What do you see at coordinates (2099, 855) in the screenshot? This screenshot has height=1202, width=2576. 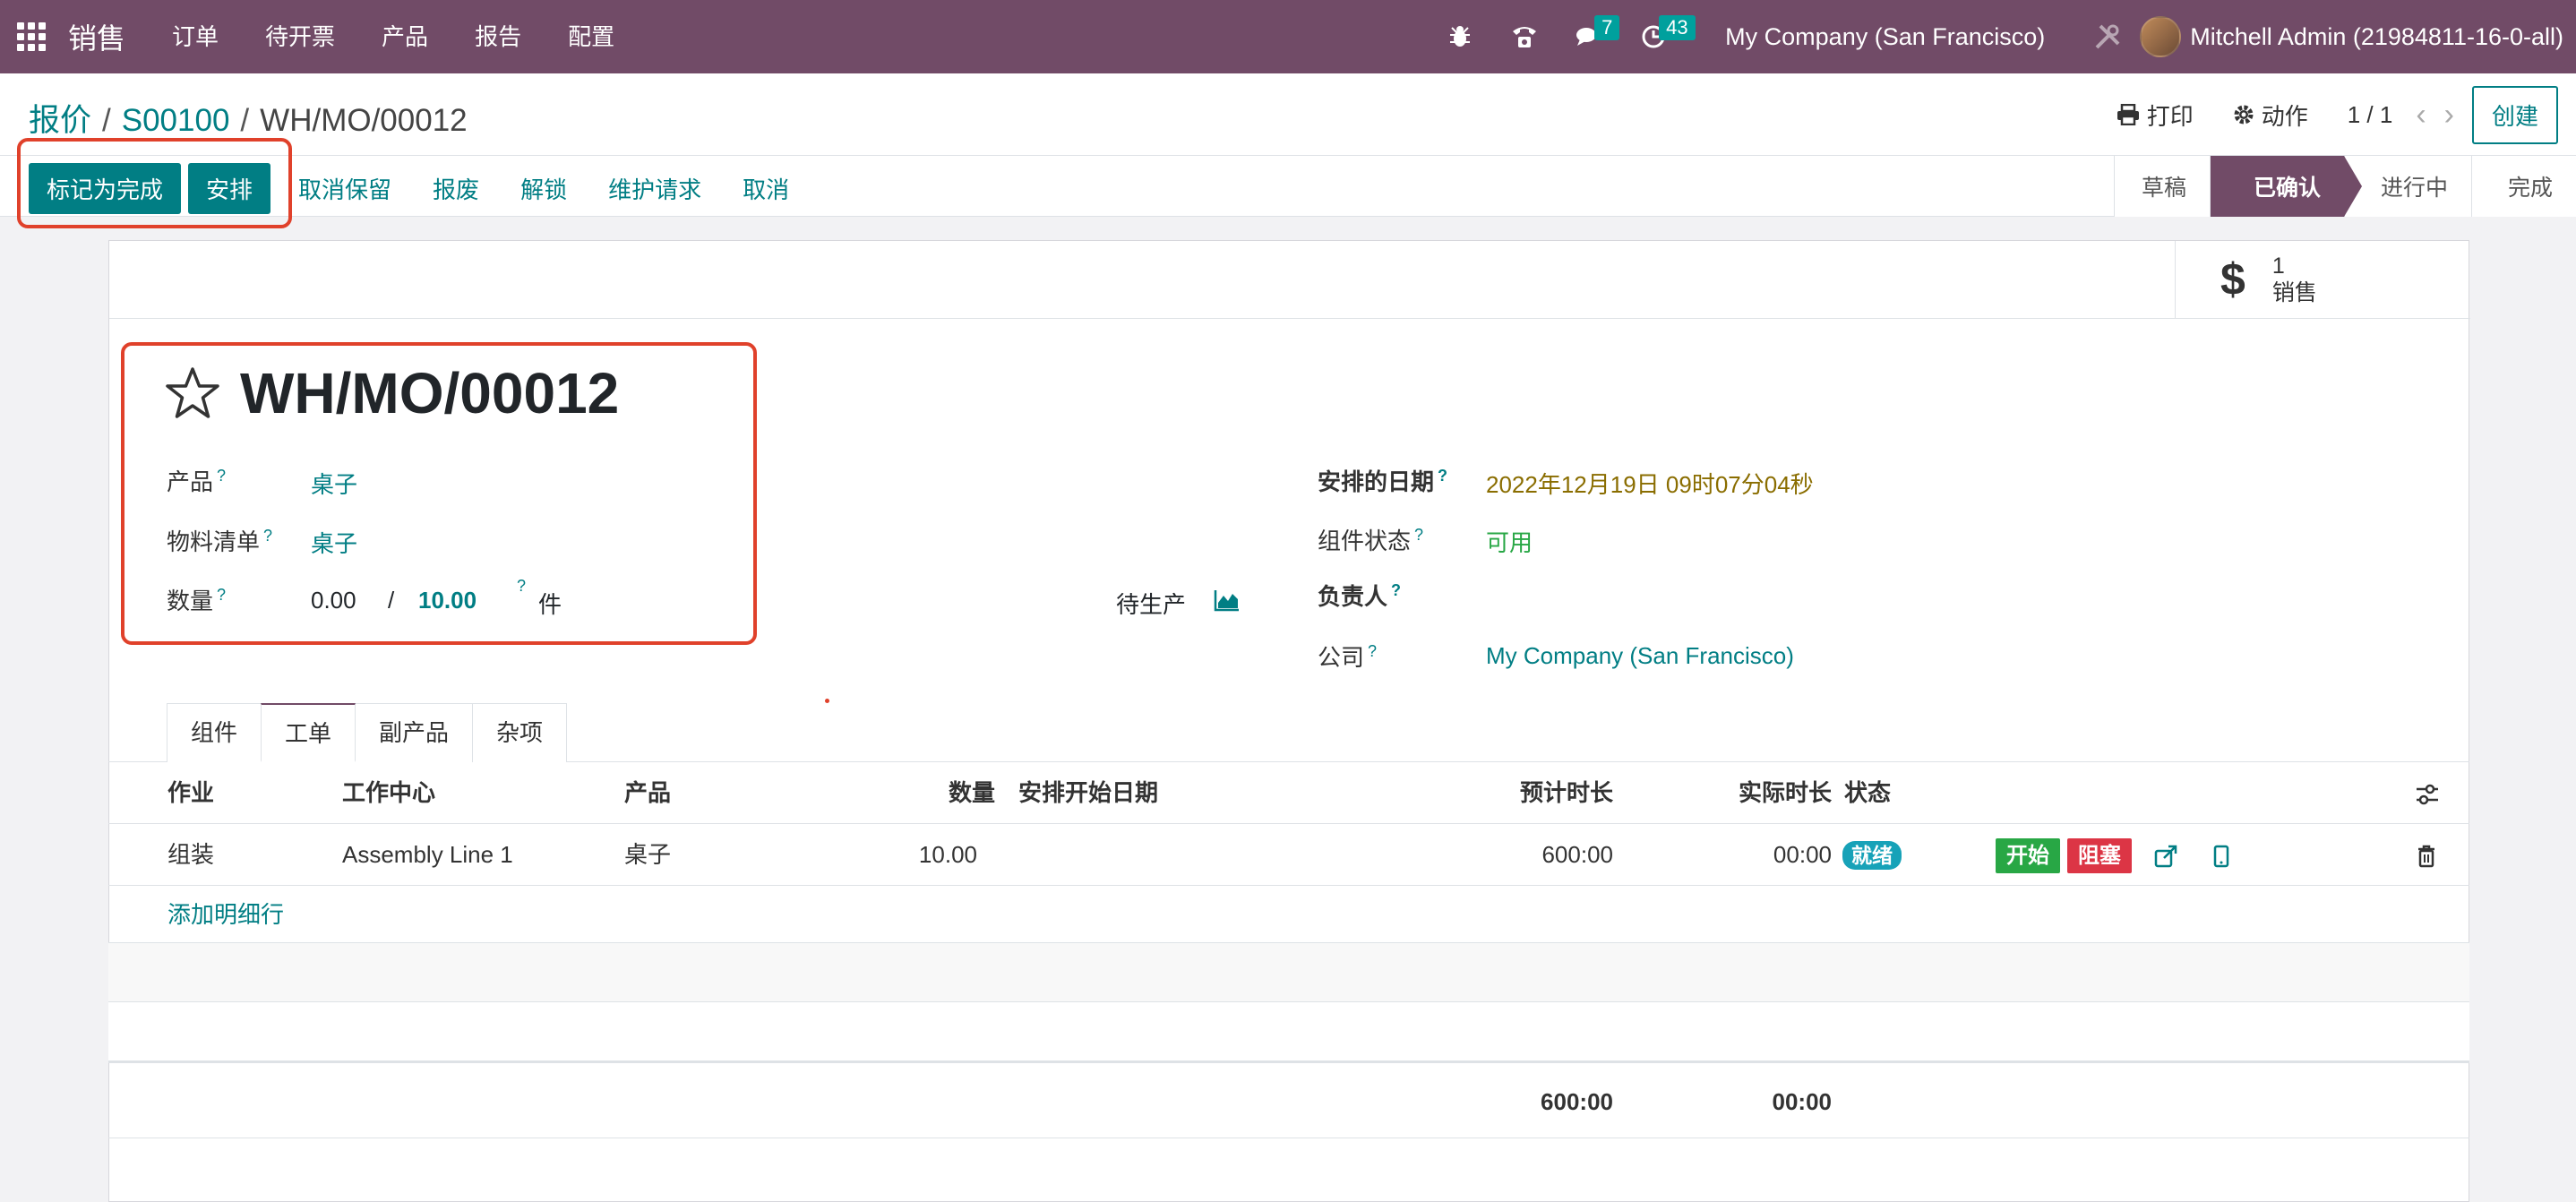 I see `block-button: 阻塞` at bounding box center [2099, 855].